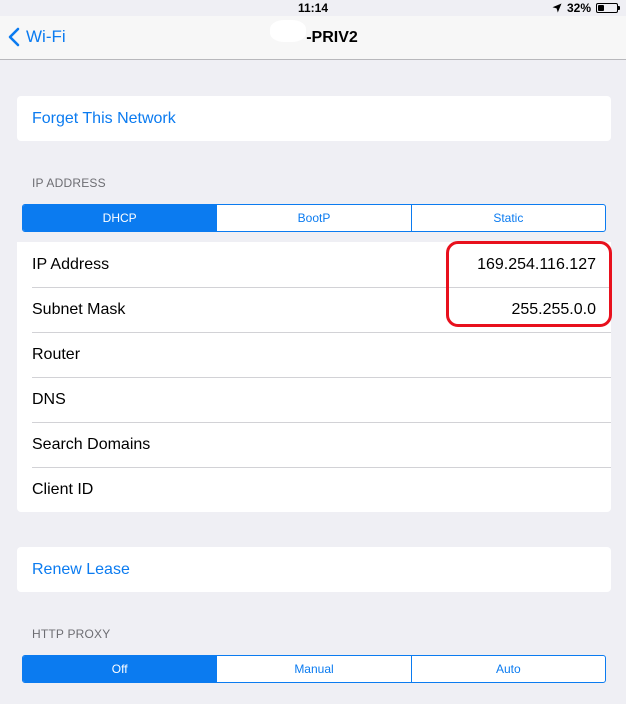 The image size is (626, 704). What do you see at coordinates (91, 444) in the screenshot?
I see `row-label: Search Domains` at bounding box center [91, 444].